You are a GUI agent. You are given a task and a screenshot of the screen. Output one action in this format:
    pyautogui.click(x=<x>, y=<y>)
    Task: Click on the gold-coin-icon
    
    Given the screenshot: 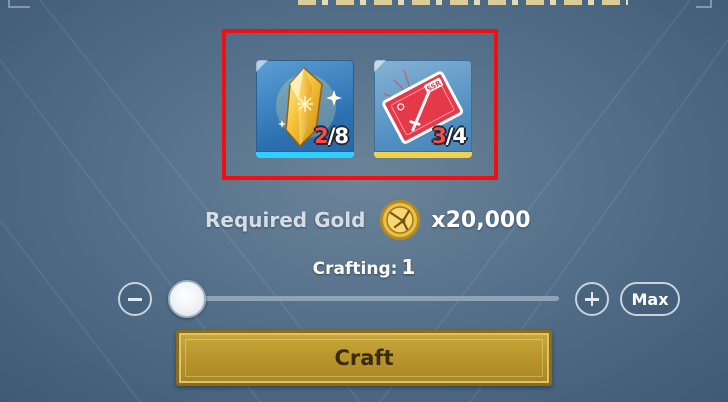 What is the action you would take?
    pyautogui.click(x=400, y=220)
    